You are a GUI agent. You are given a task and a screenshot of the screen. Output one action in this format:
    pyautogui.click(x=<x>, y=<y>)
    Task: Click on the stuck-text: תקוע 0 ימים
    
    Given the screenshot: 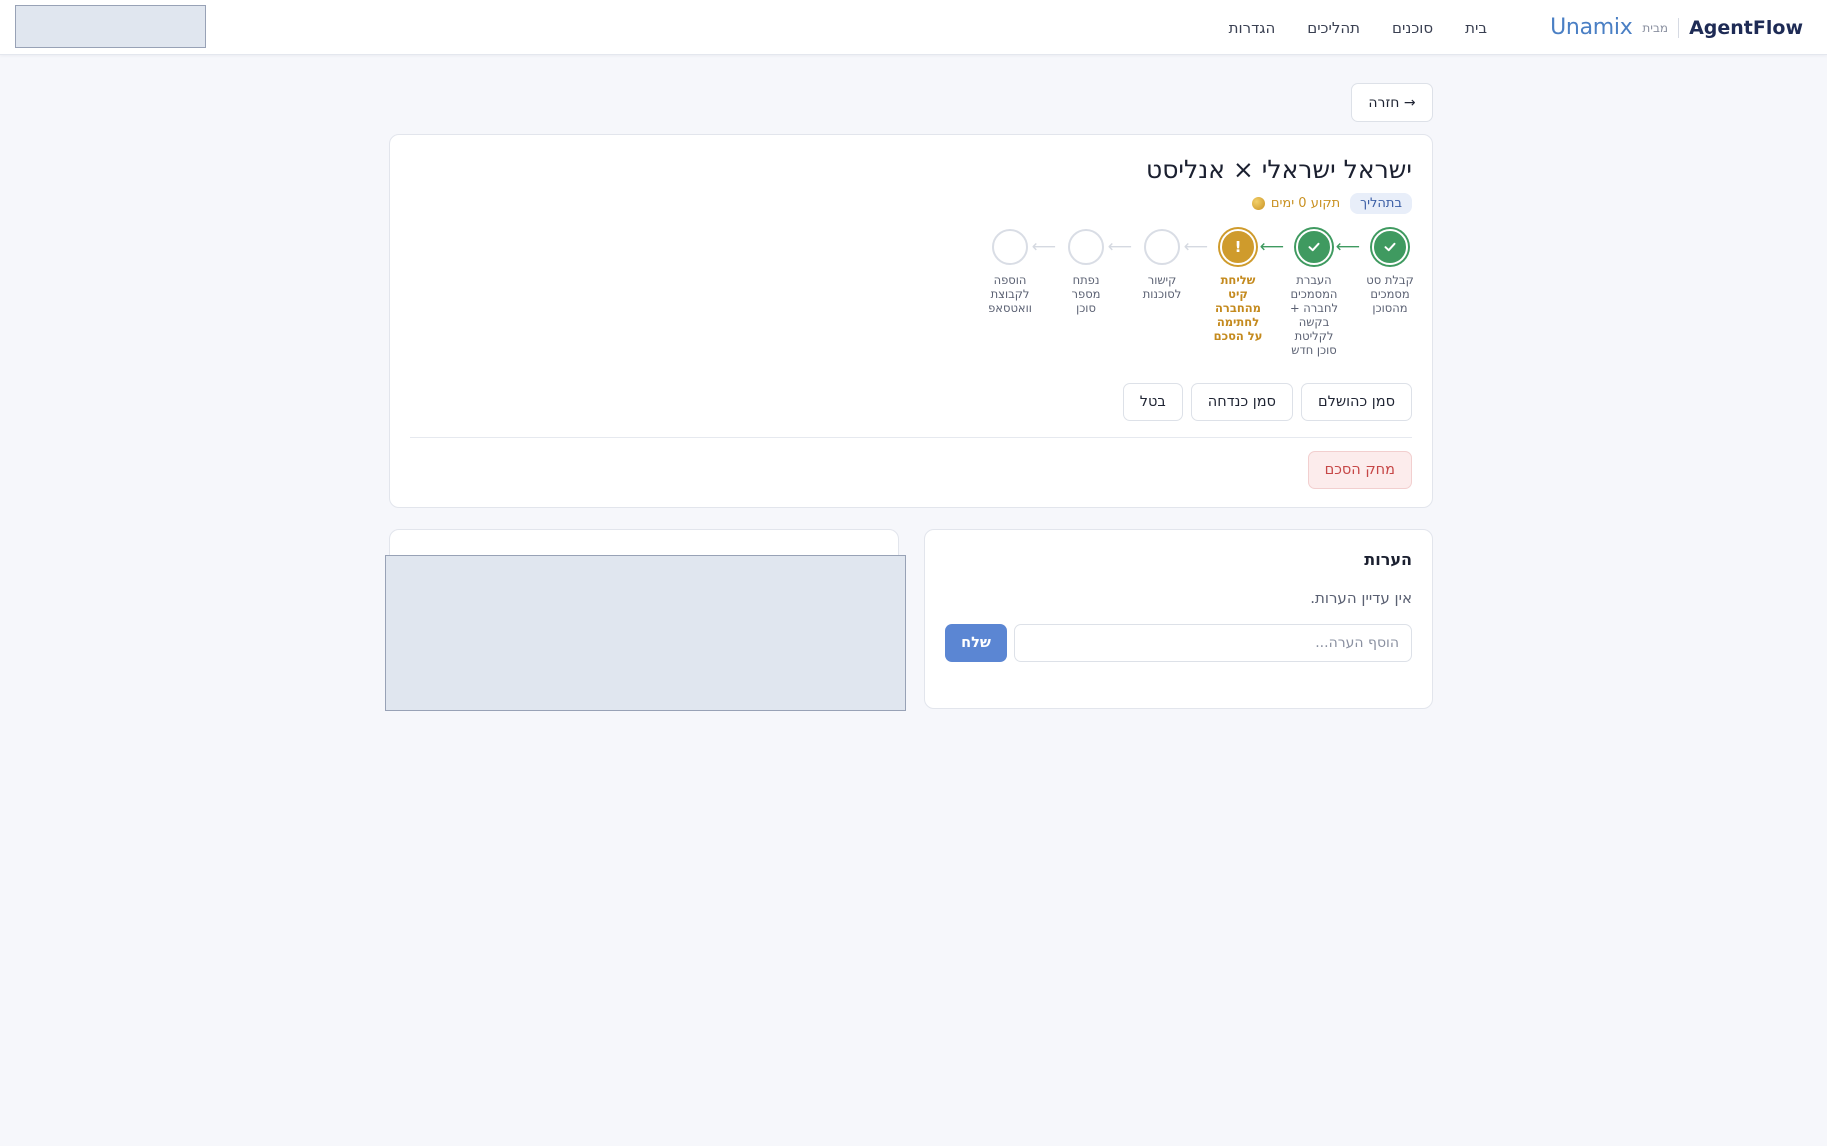 What is the action you would take?
    pyautogui.click(x=1305, y=203)
    